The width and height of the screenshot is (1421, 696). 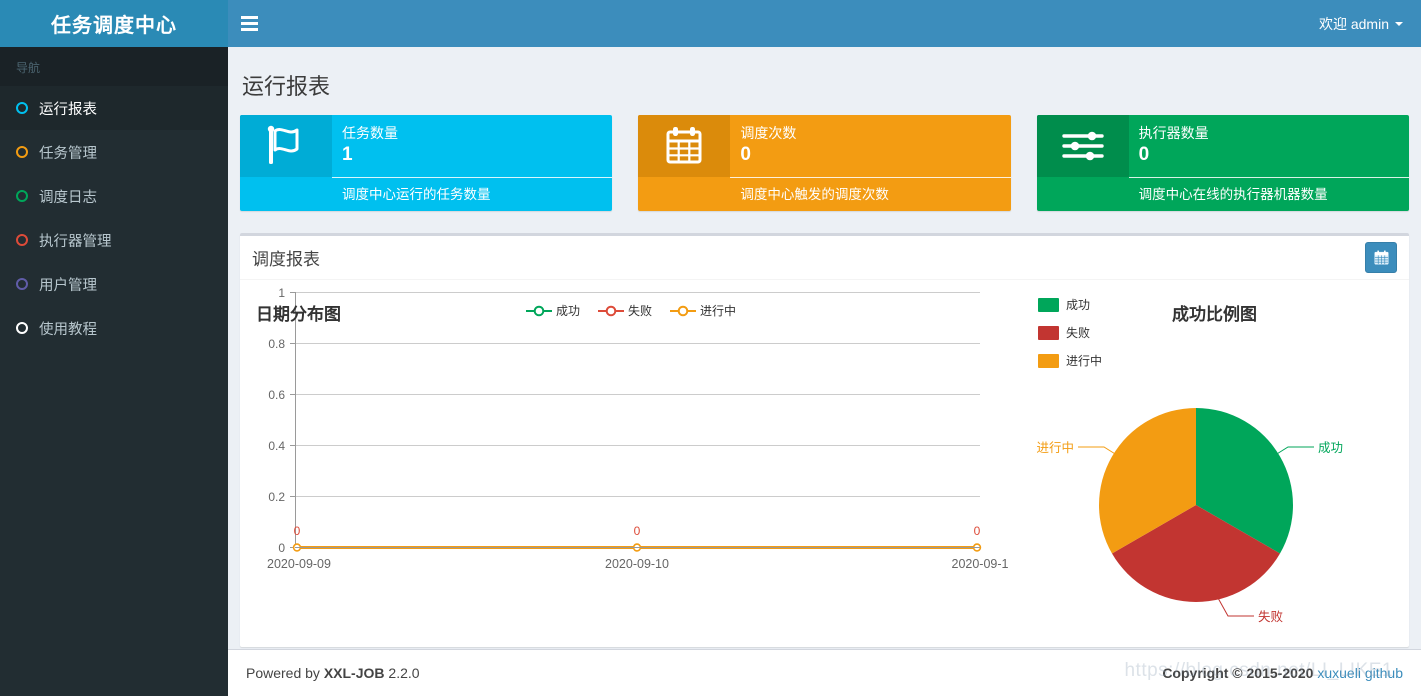 I want to click on chevron-down-icon, so click(x=1399, y=23).